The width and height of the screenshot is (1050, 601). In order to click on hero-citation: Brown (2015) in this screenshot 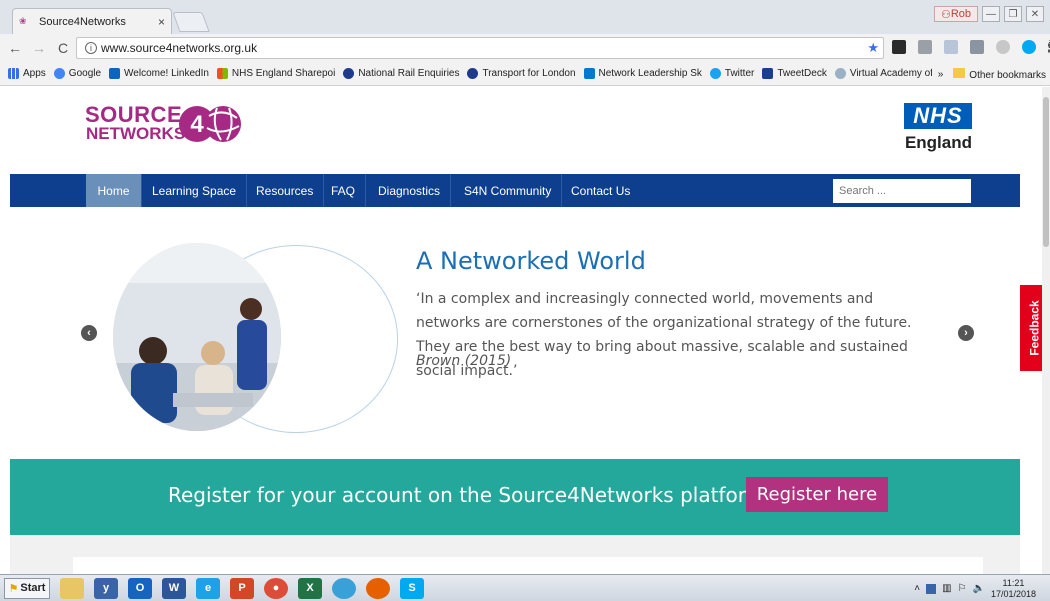, I will do `click(464, 361)`.